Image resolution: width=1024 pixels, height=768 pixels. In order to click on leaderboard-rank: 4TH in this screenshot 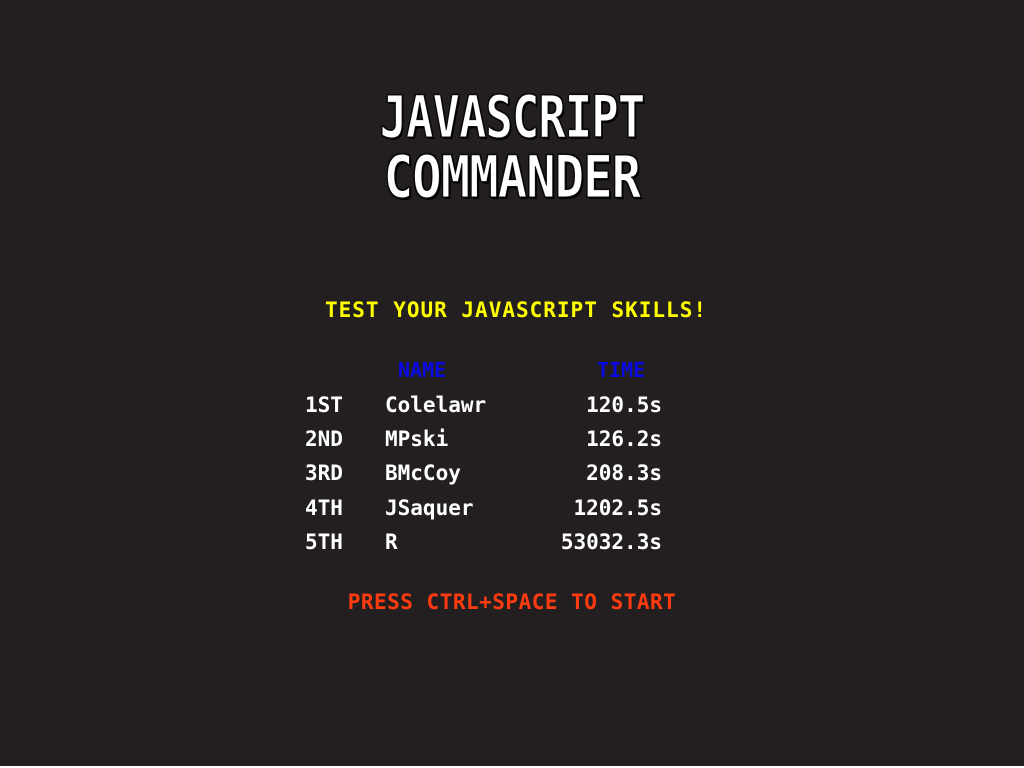, I will do `click(324, 508)`.